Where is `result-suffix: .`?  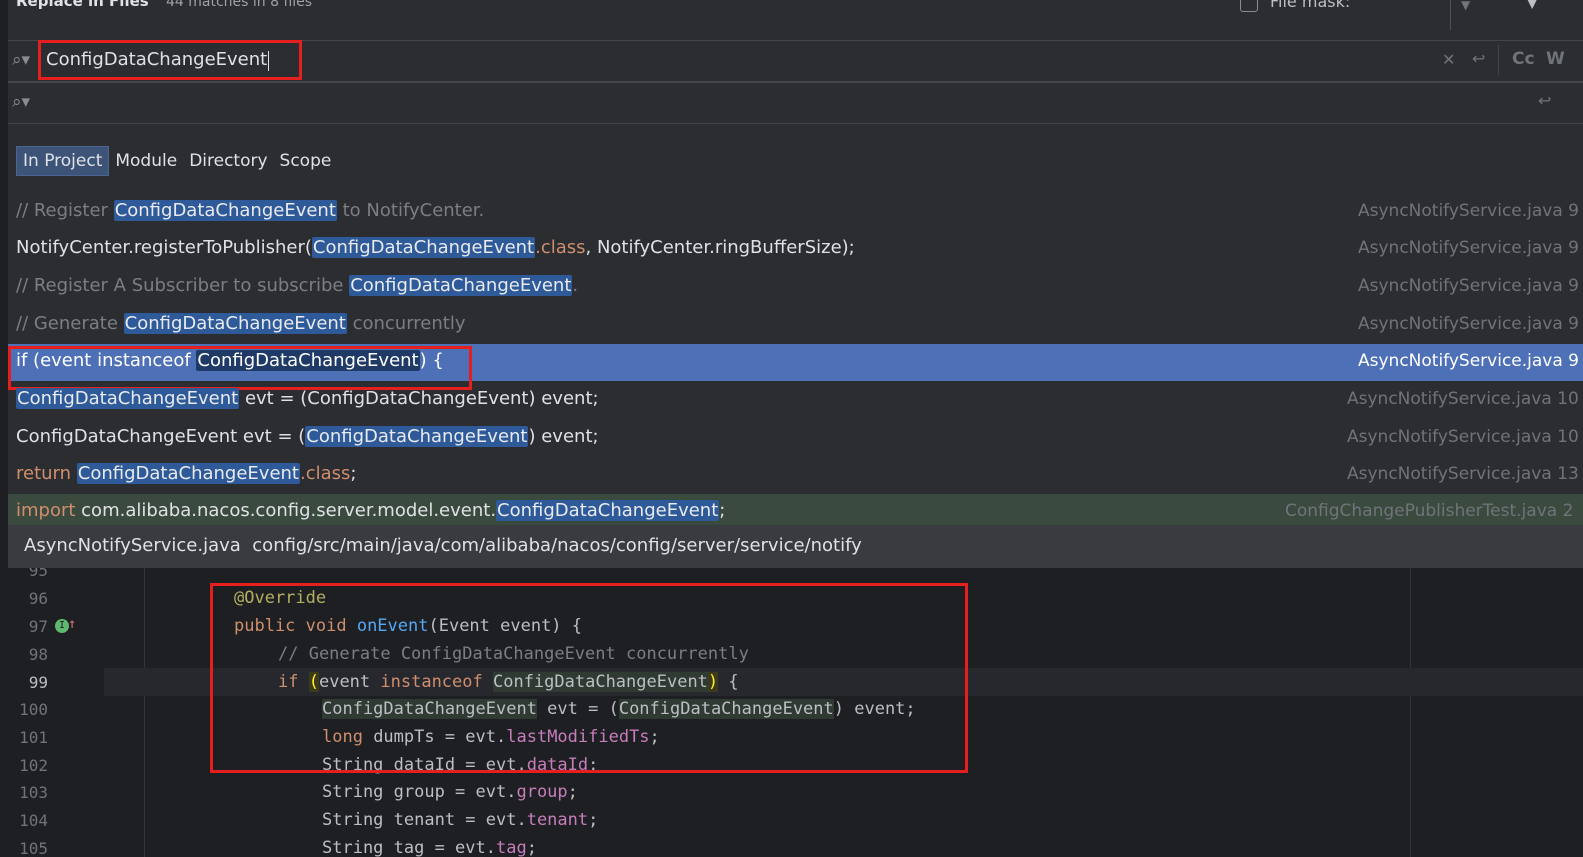 result-suffix: . is located at coordinates (575, 285).